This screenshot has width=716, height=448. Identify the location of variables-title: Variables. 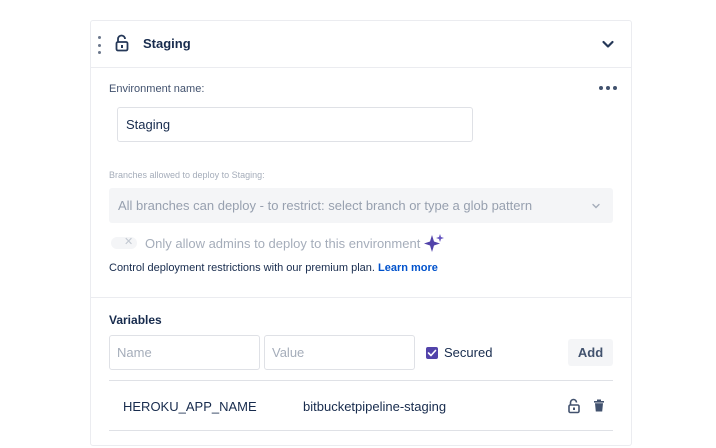
(135, 320).